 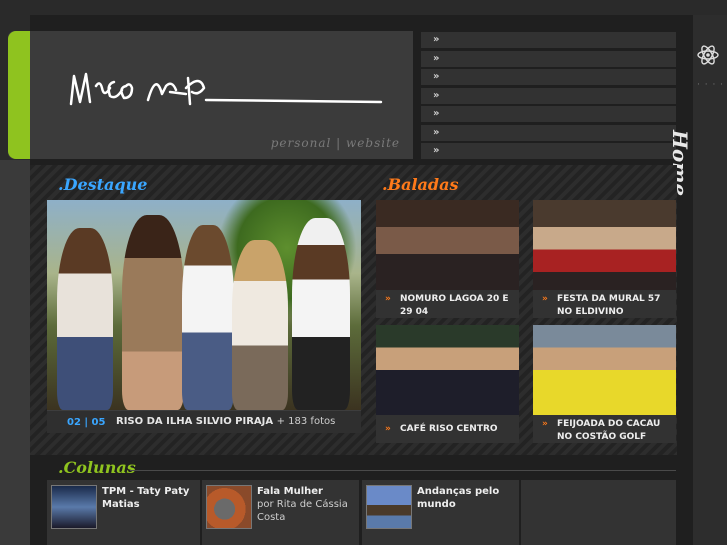 I want to click on coluna-card-empty, so click(x=598, y=512).